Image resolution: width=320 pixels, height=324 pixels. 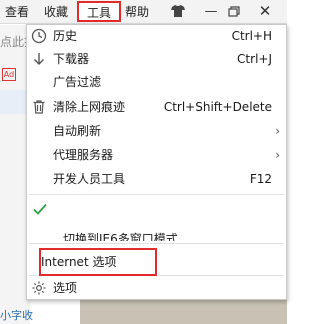 I want to click on menu-item-proxy: 代理服务器 ›, so click(x=156, y=155).